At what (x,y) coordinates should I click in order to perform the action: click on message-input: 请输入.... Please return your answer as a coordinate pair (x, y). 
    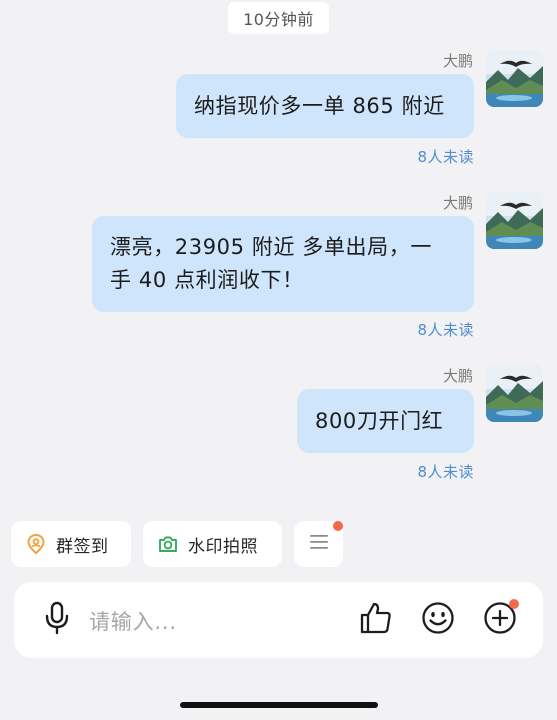
    Looking at the image, I should click on (133, 621).